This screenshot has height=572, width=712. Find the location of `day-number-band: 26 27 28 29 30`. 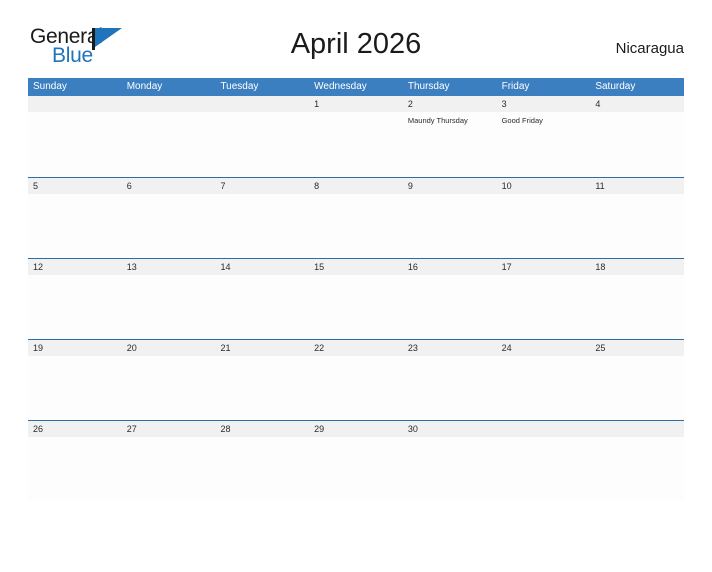

day-number-band: 26 27 28 29 30 is located at coordinates (356, 429).